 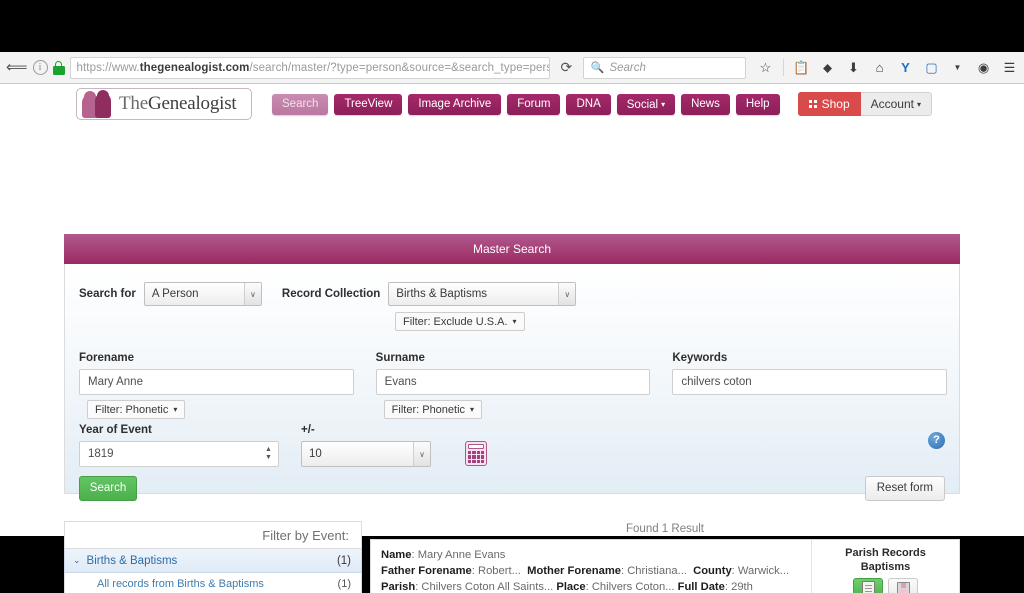 I want to click on nav-item-help: Help, so click(x=757, y=104).